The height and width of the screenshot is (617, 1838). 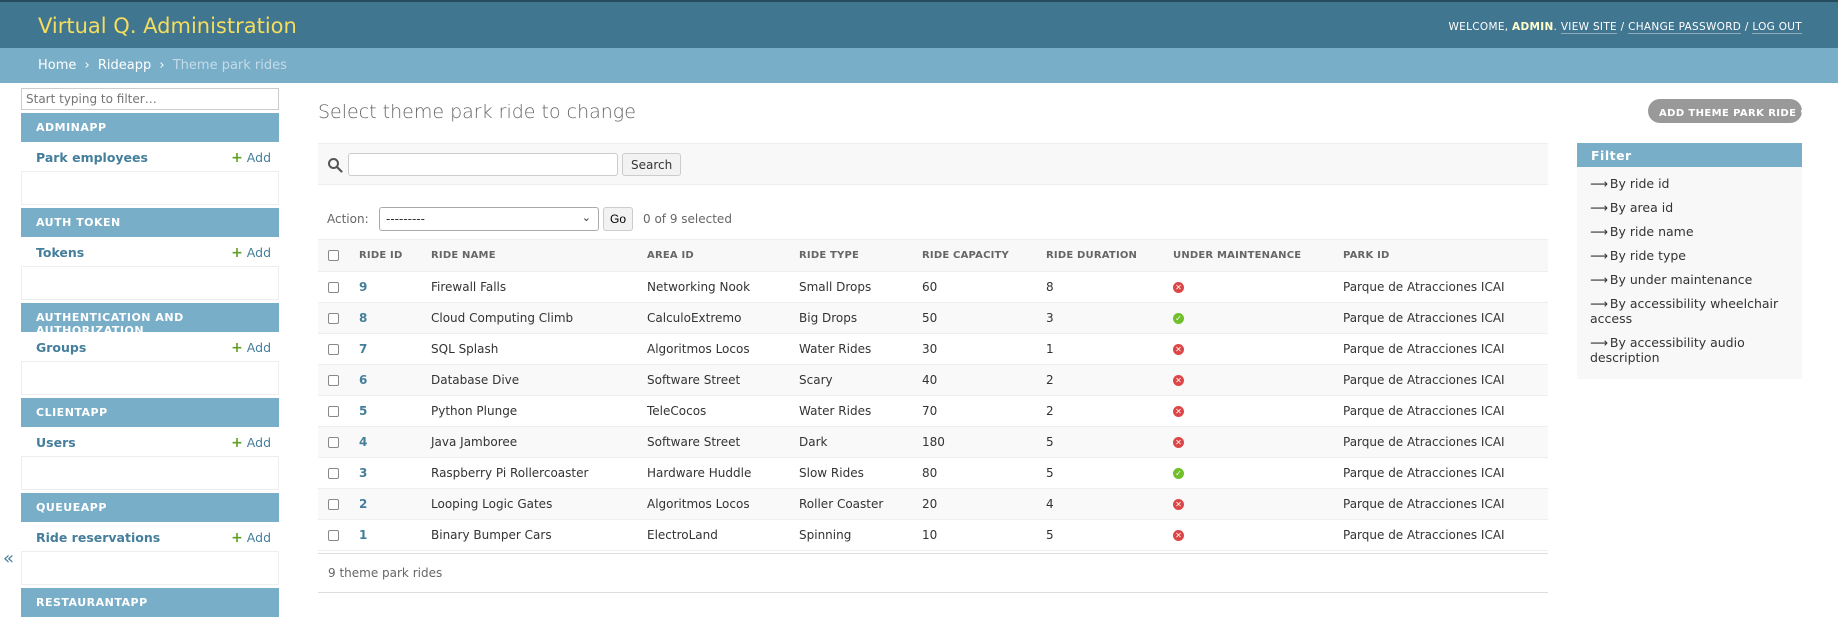 I want to click on change-password-link: Change password, so click(x=1685, y=27).